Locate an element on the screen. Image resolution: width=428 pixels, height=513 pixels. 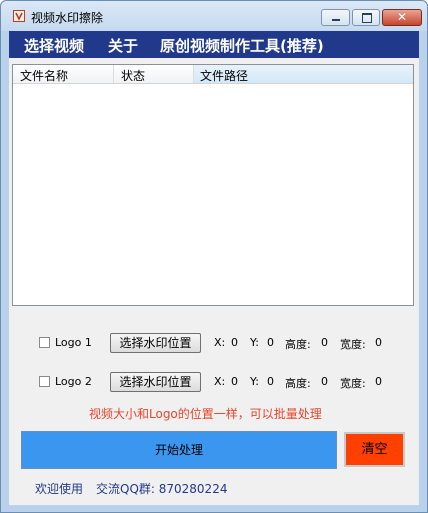
logo2-y-label: Y: is located at coordinates (254, 381).